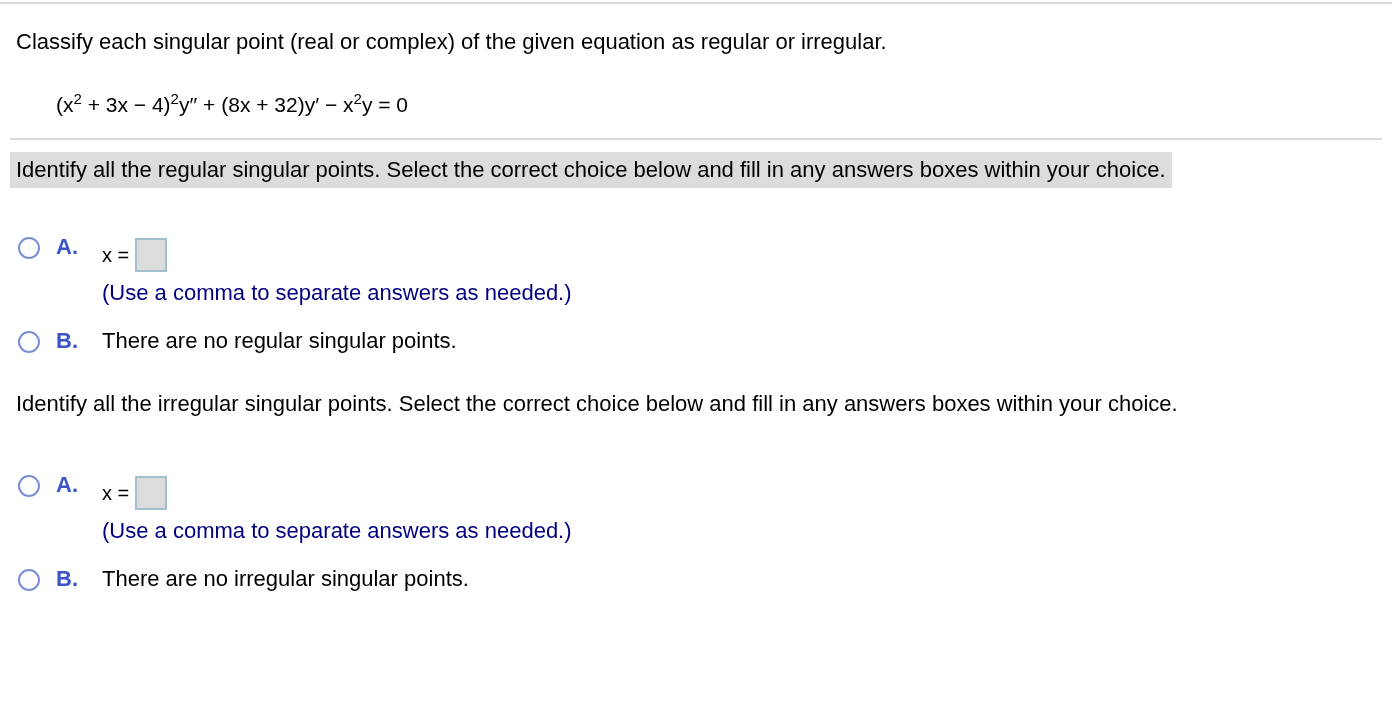  I want to click on choice-text: There are no irregular singular points., so click(286, 579).